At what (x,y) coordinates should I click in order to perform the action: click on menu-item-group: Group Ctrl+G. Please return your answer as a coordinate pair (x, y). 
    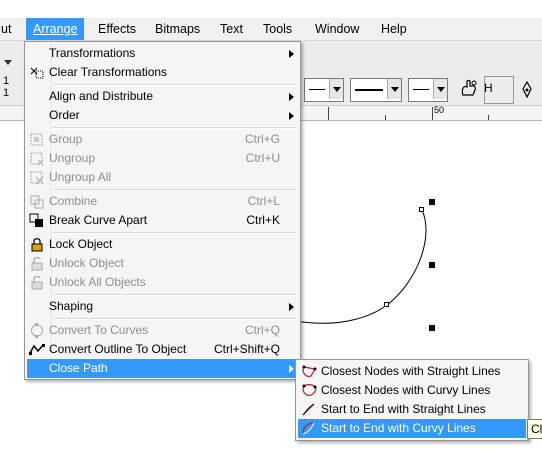
    Looking at the image, I should click on (162, 139).